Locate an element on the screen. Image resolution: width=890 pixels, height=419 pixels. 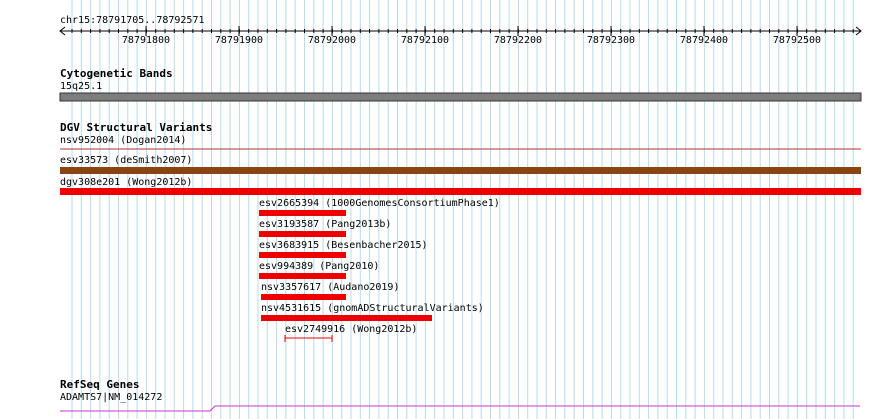
dgv-feature-label: esv2749916 (Wong2012b) is located at coordinates (351, 329).